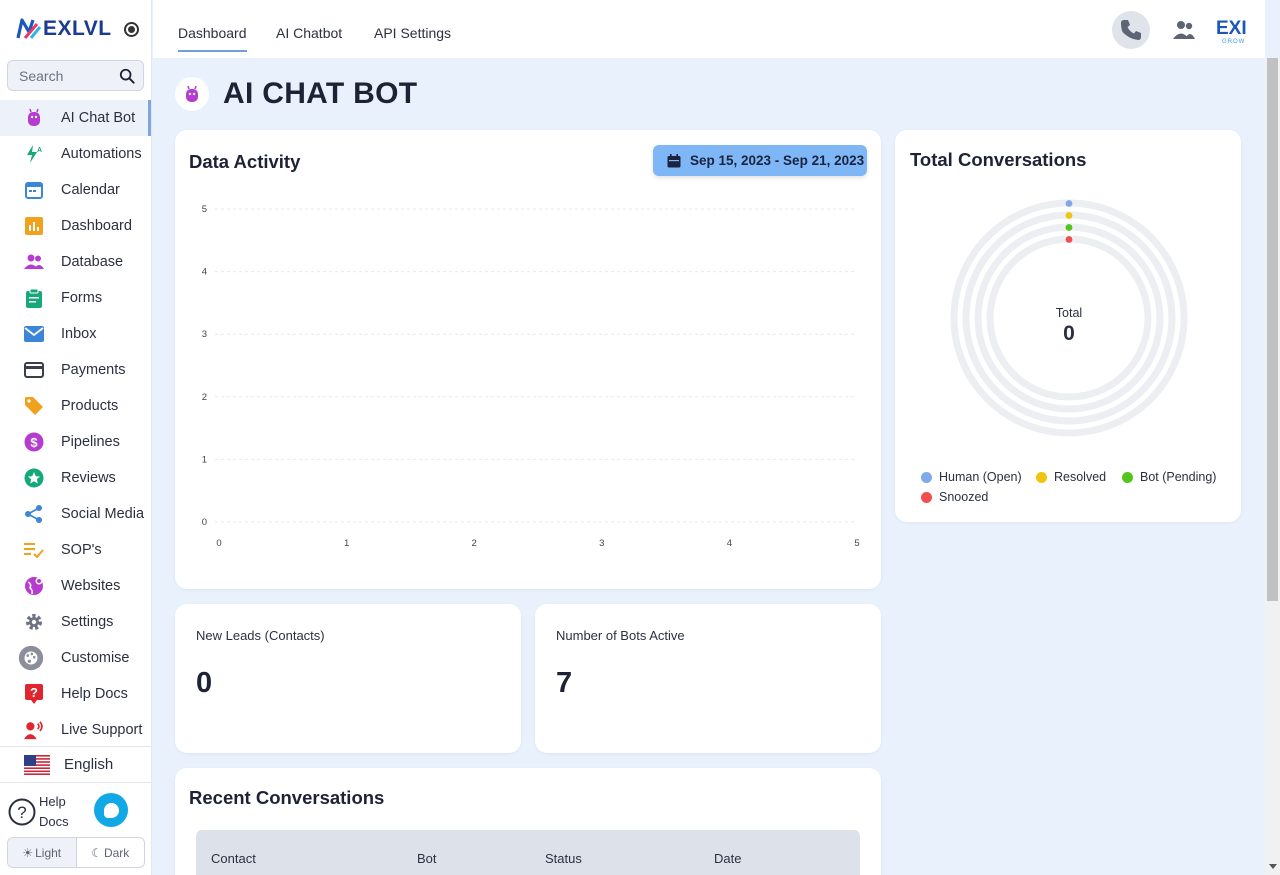 This screenshot has width=1280, height=875. Describe the element at coordinates (192, 94) in the screenshot. I see `robot-icon` at that location.